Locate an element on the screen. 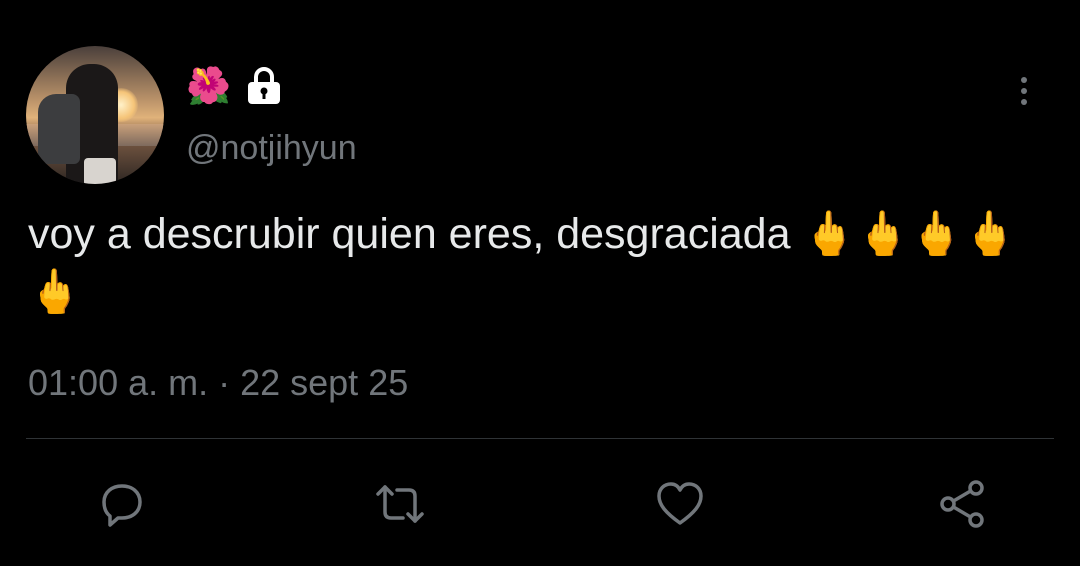  reply-icon is located at coordinates (122, 505).